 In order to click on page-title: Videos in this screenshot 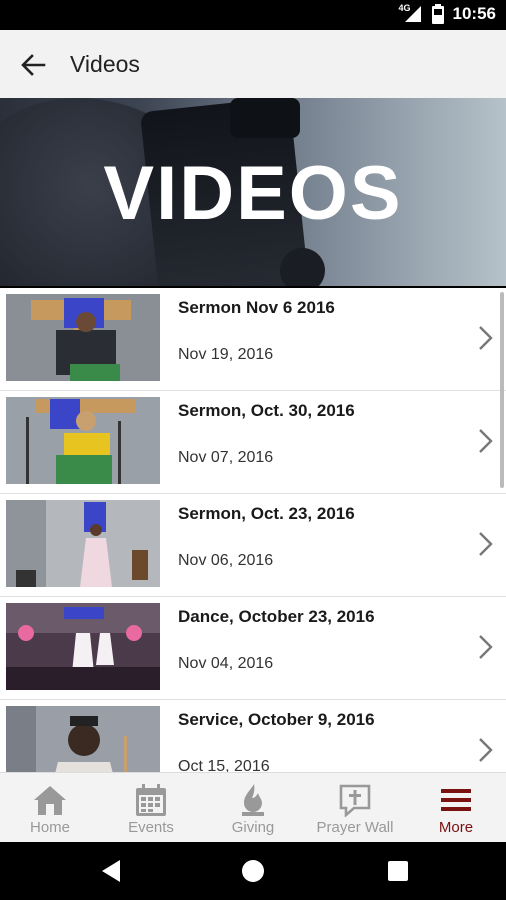, I will do `click(105, 64)`.